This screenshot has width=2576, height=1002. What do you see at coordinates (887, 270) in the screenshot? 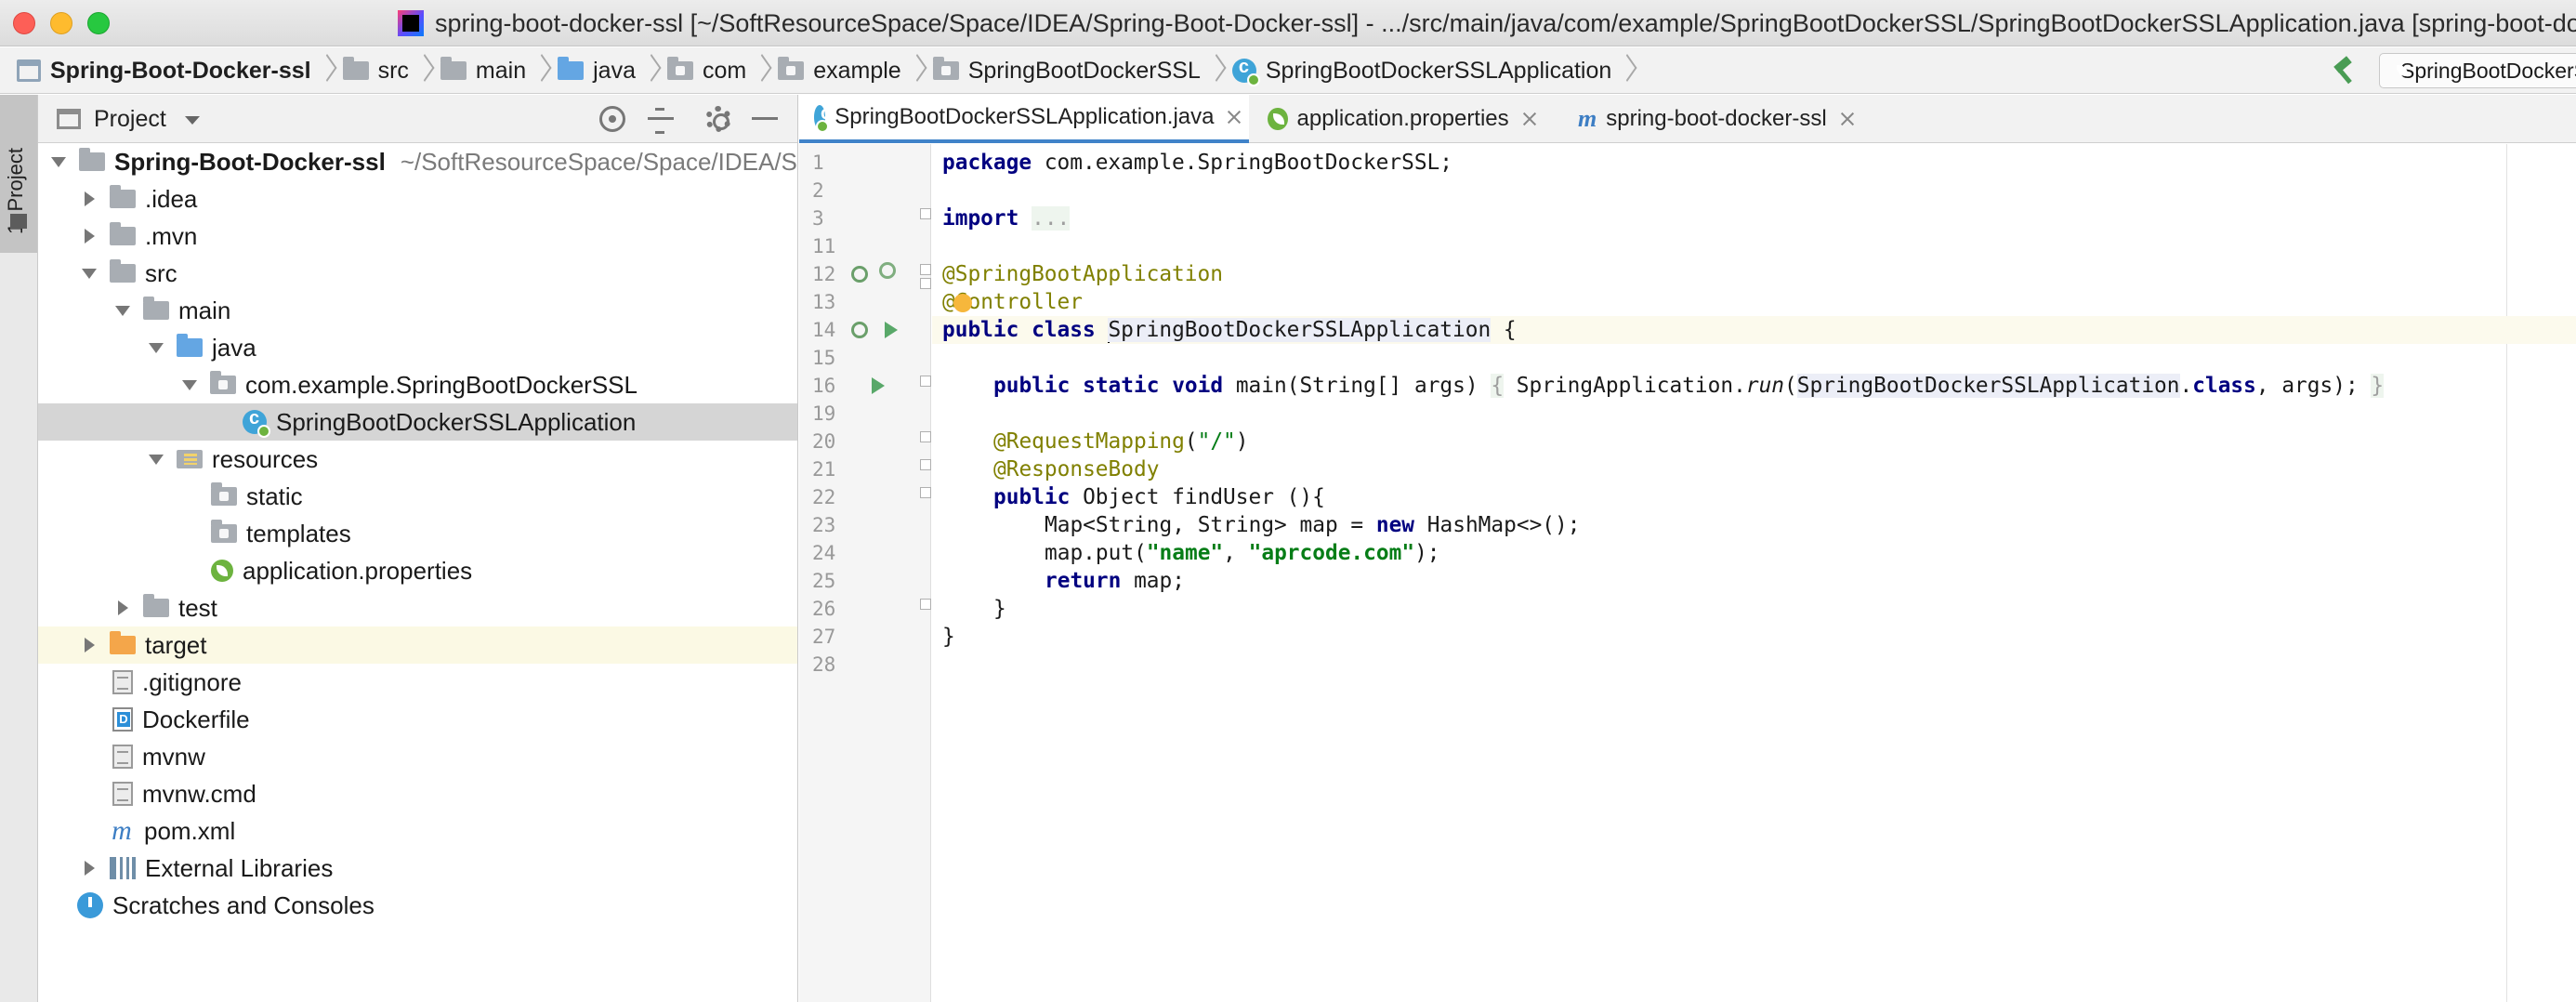
I see `spring-leaf-icon` at bounding box center [887, 270].